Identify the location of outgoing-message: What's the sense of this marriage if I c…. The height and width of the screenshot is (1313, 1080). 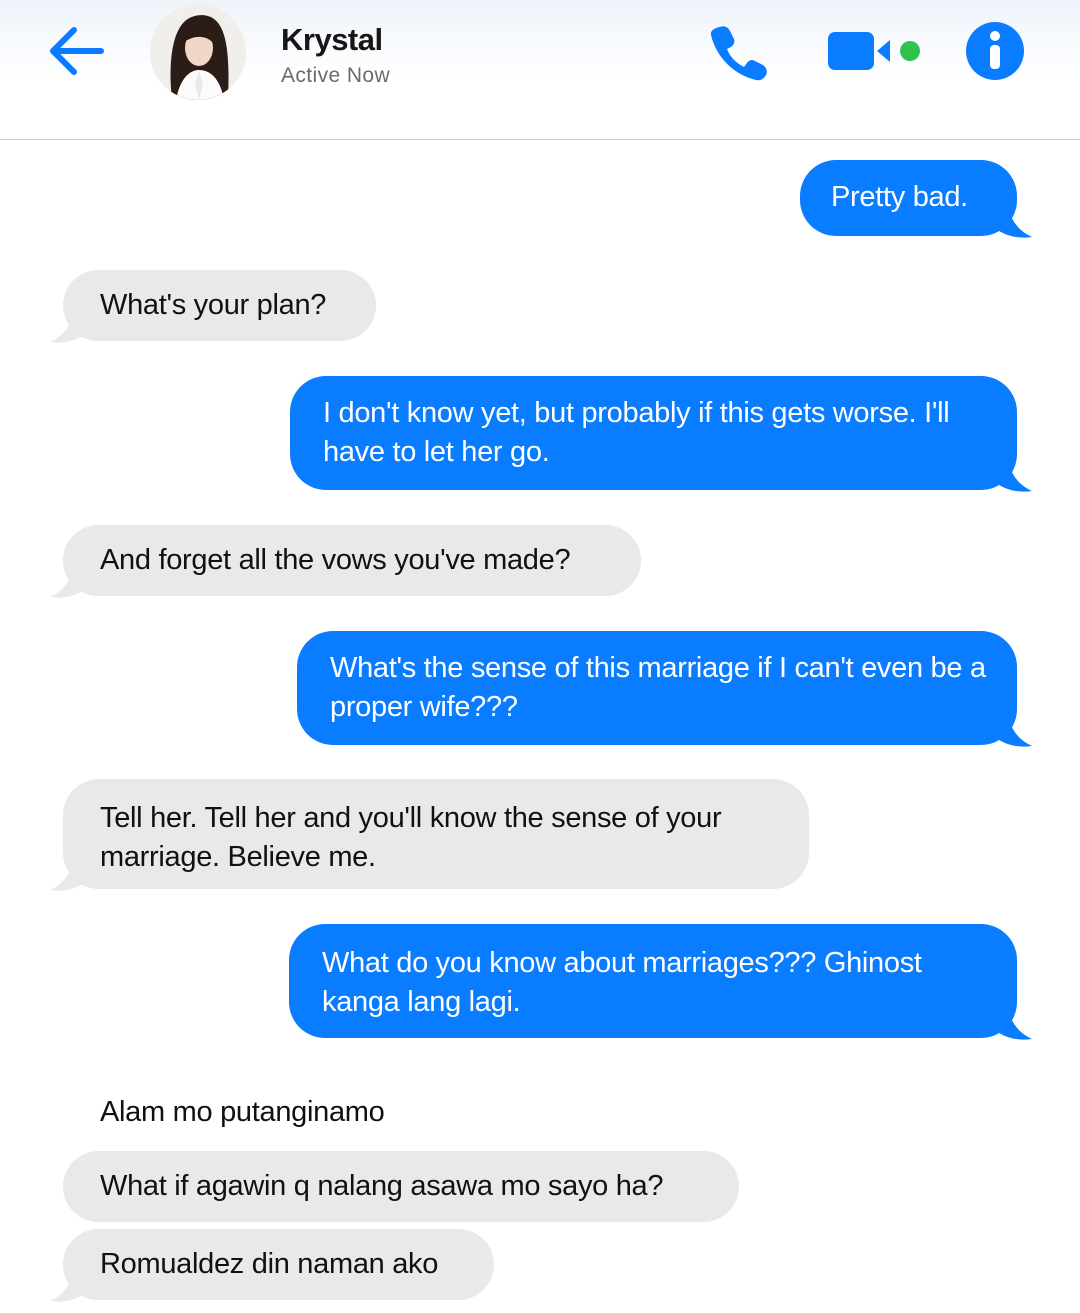
(657, 688).